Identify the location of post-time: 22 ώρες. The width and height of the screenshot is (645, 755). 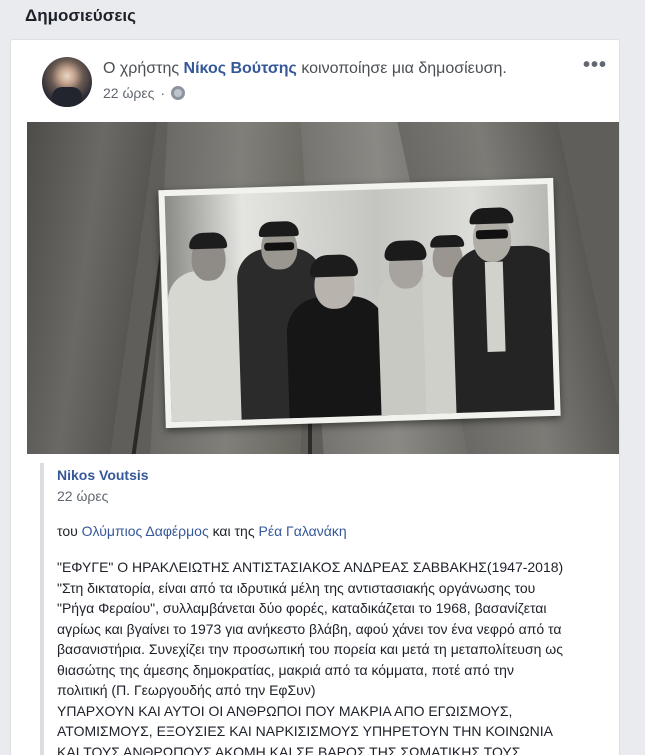
(128, 93).